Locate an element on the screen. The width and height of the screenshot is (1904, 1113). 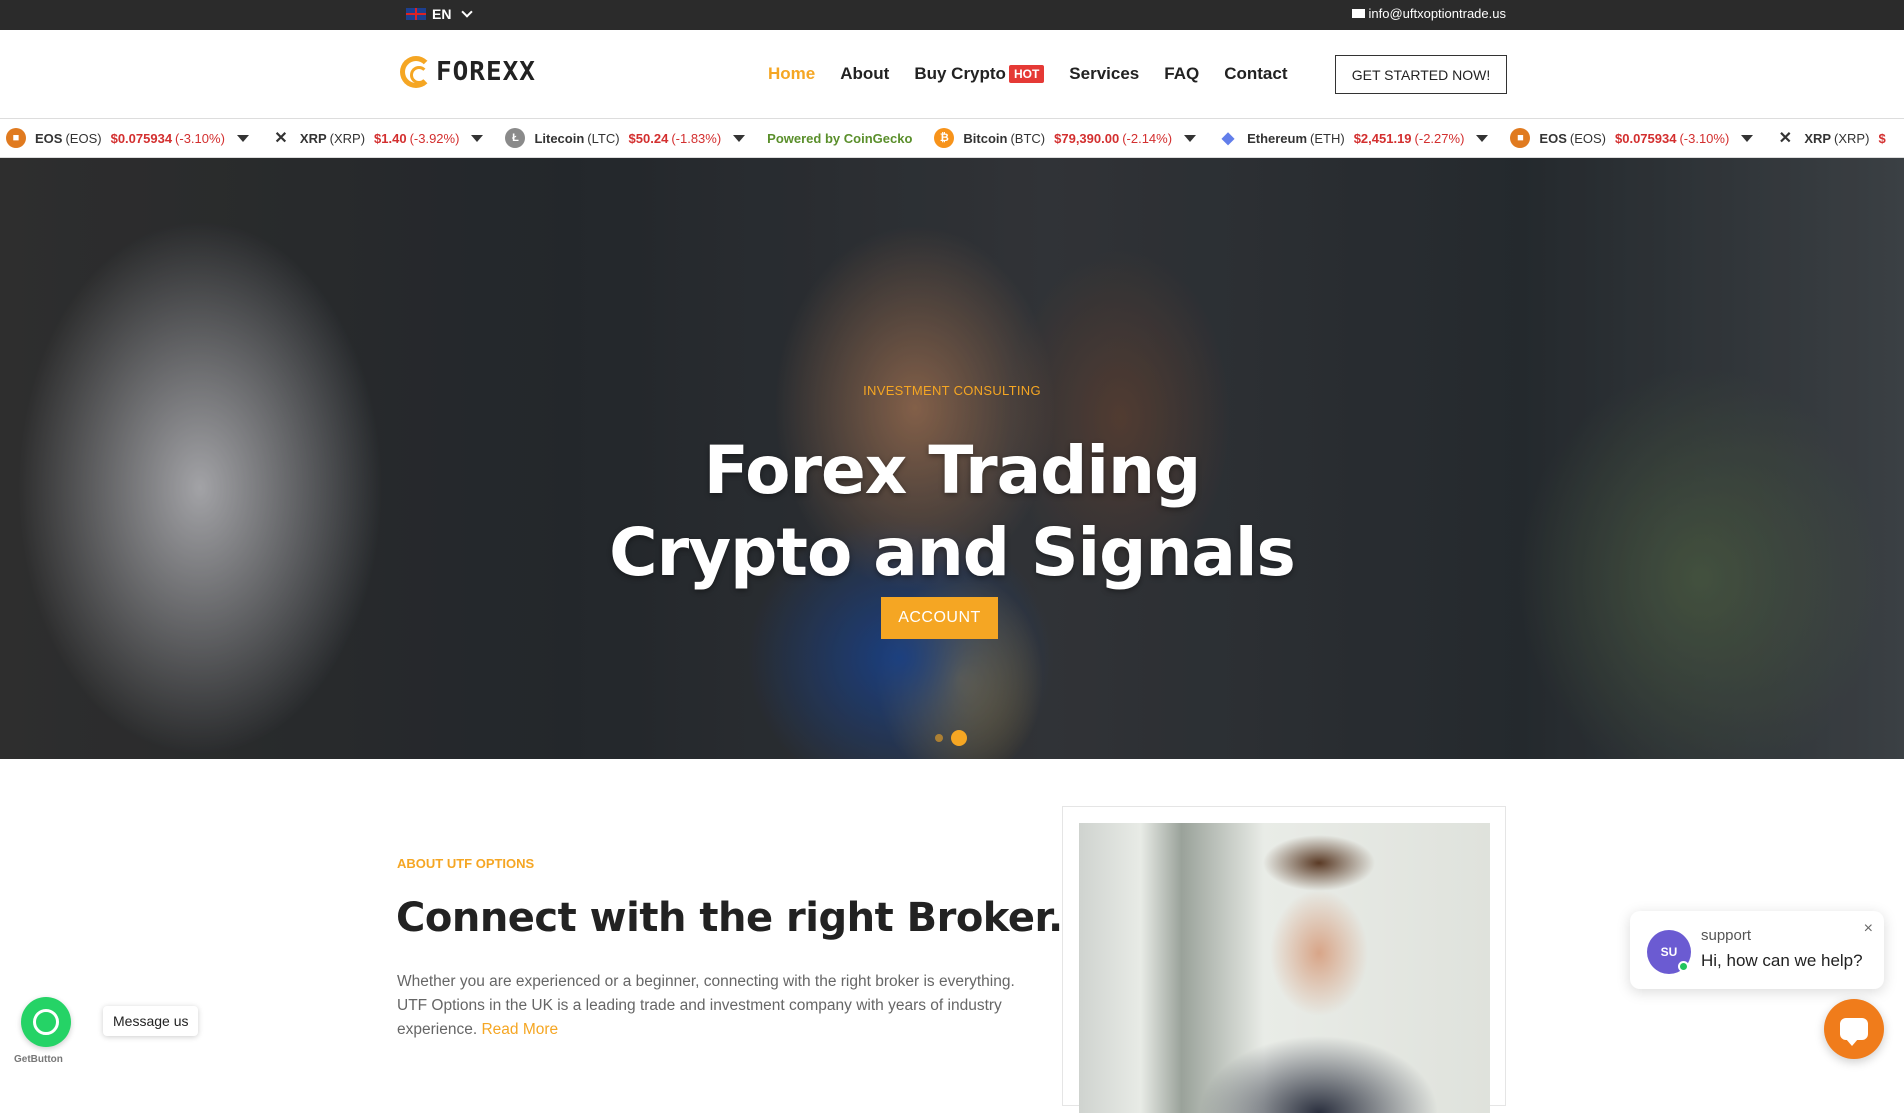
top-bar: EN info@uftxoptiontrade.us is located at coordinates (952, 15).